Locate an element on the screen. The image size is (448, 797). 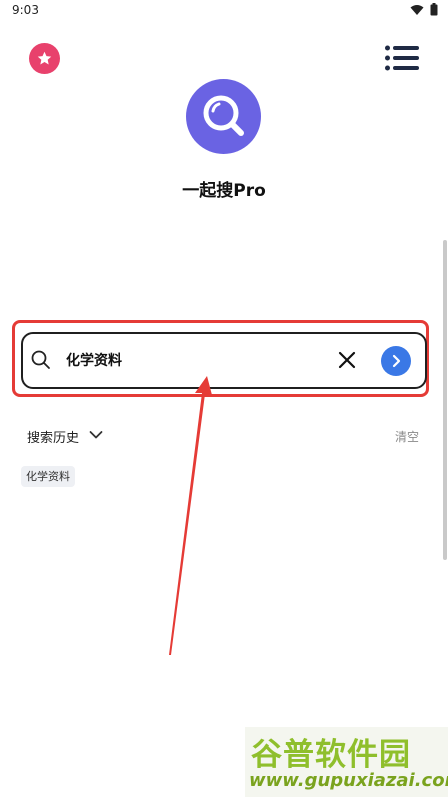
favorites-button is located at coordinates (44, 58).